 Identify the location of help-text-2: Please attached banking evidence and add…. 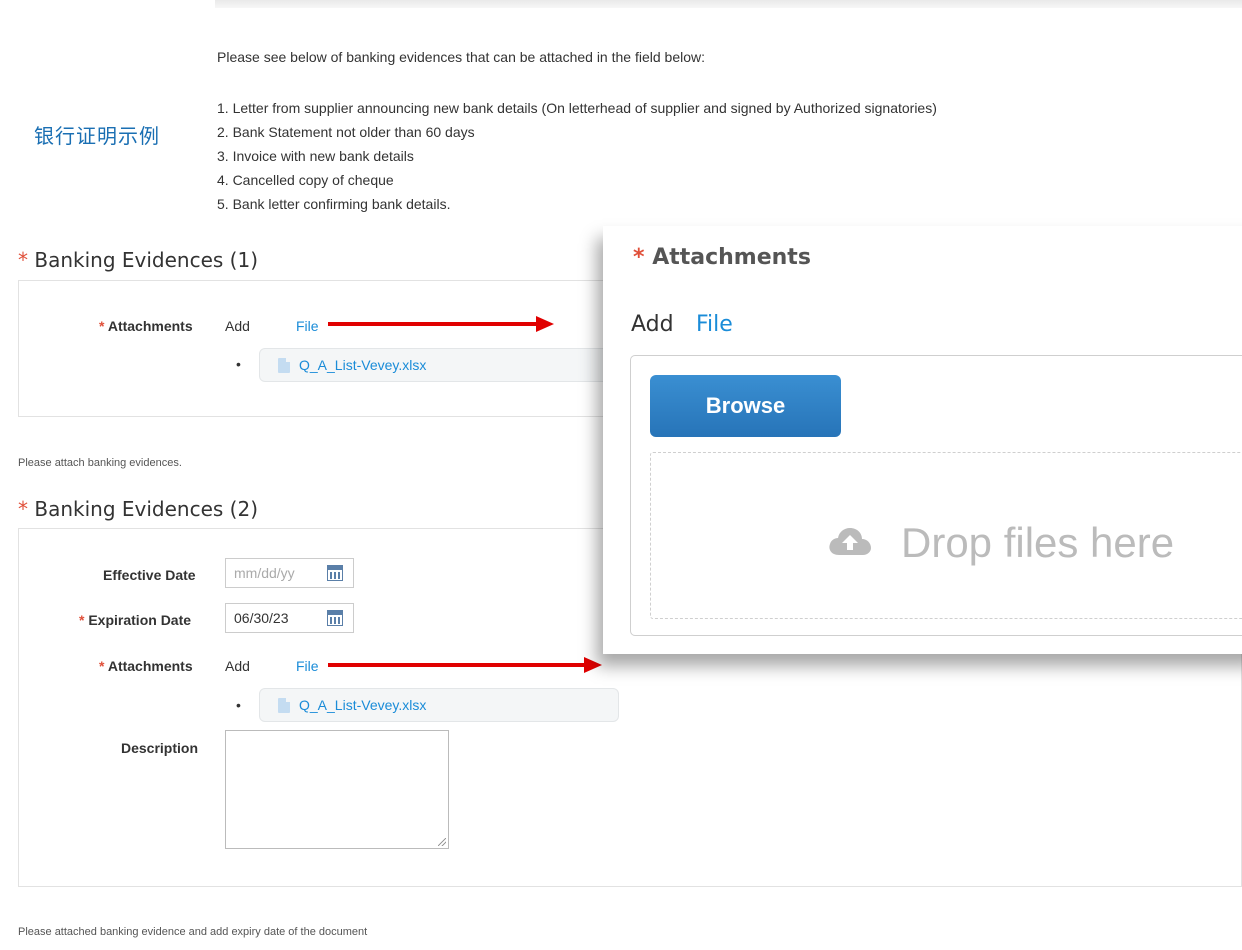
(193, 932).